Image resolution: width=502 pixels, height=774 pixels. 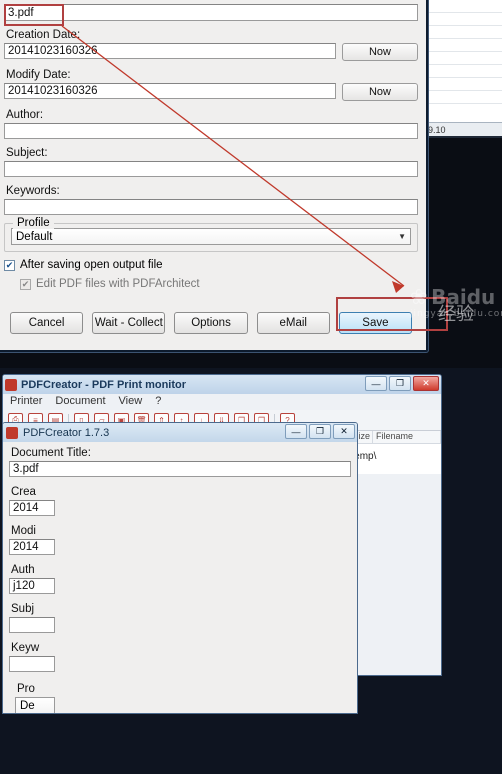 I want to click on document-title-label: Document Title:, so click(x=212, y=1).